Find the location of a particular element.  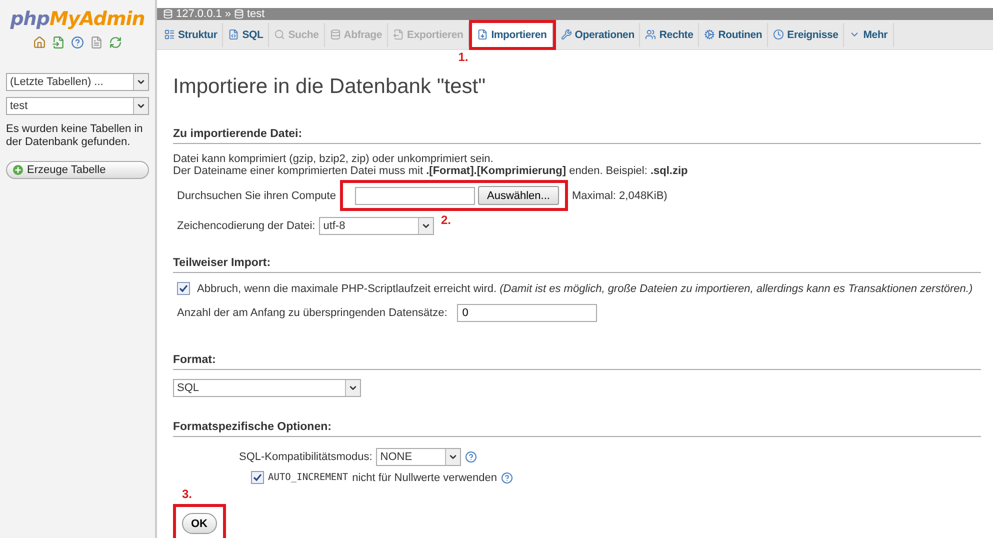

reload-icon is located at coordinates (115, 42).